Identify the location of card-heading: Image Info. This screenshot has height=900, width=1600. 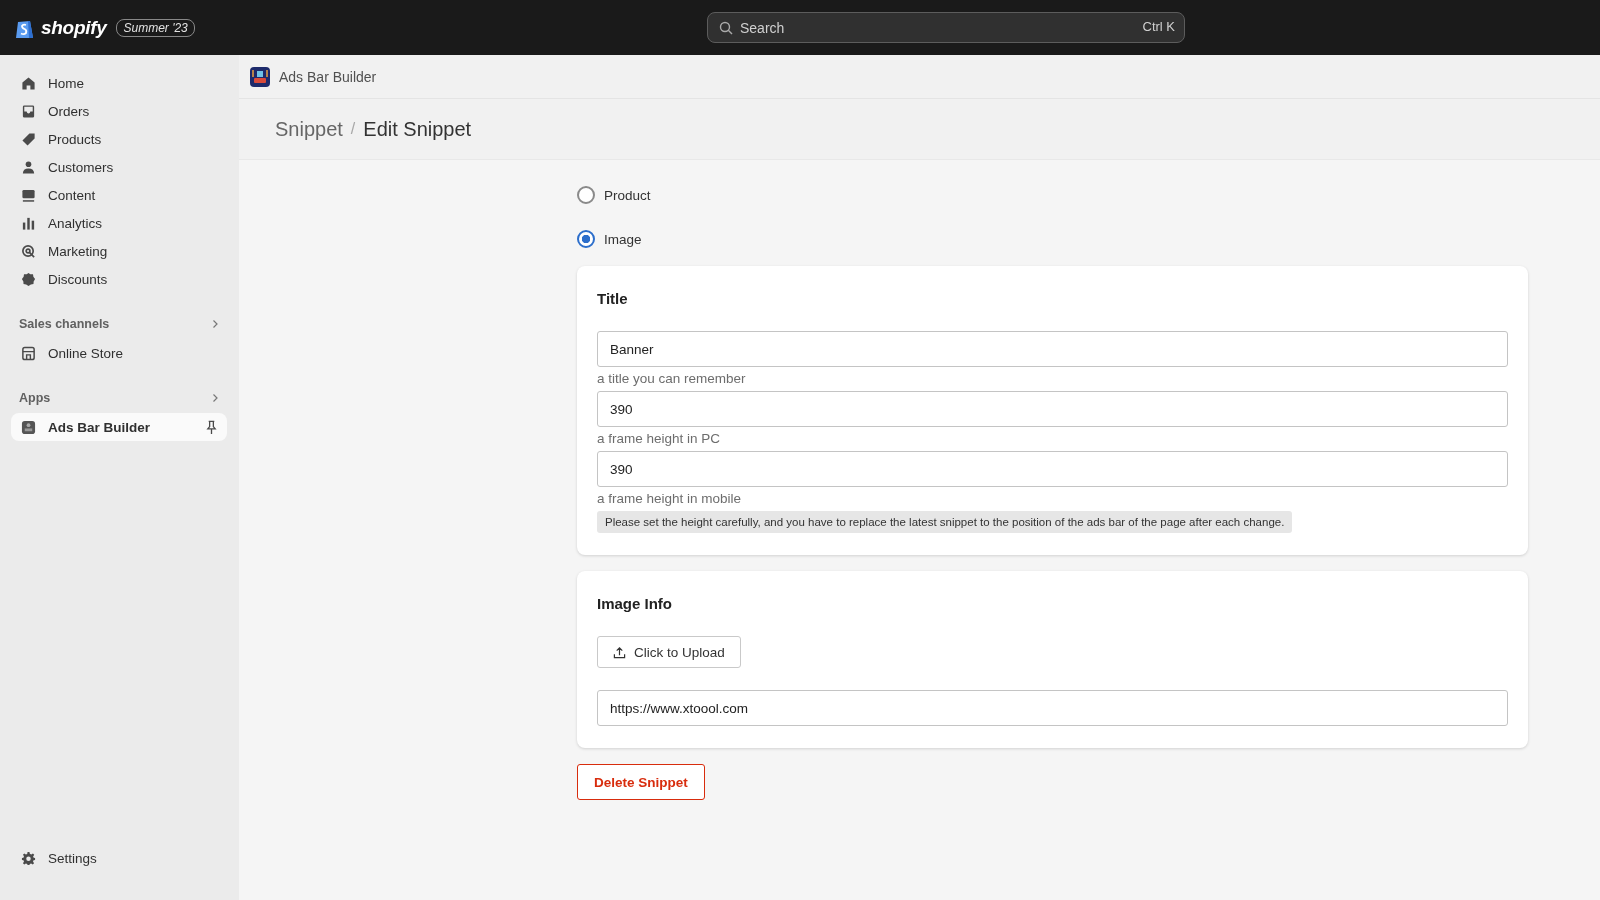
(635, 603).